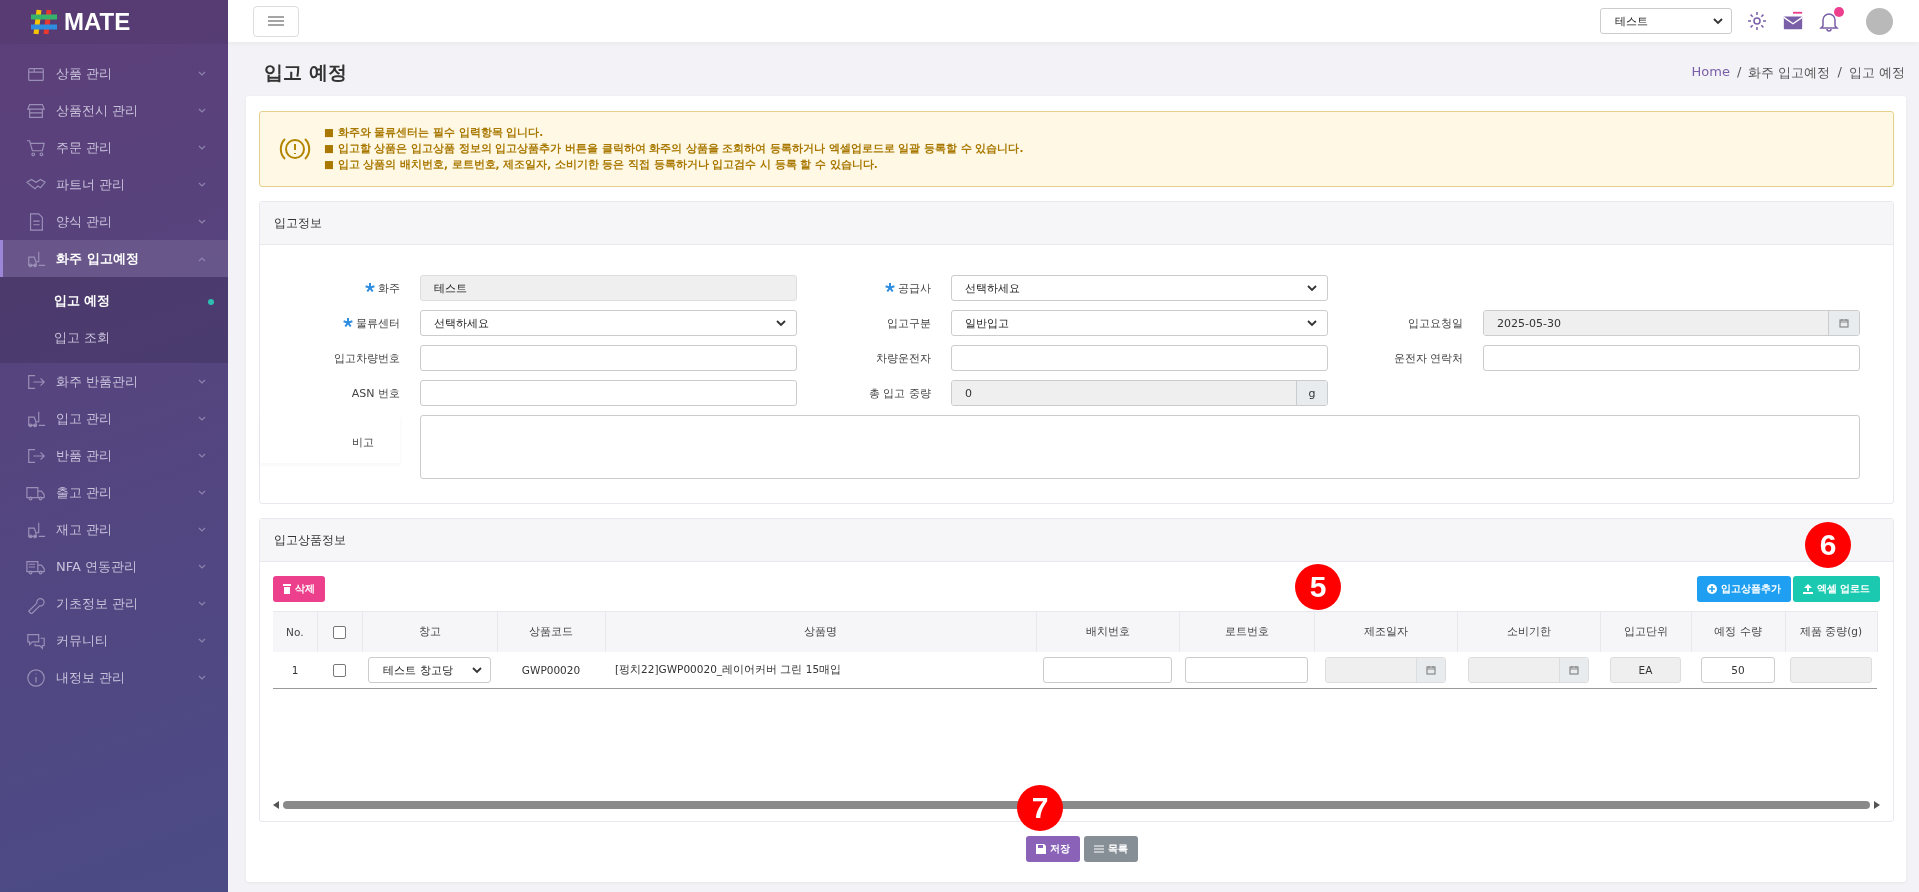 The width and height of the screenshot is (1919, 892). I want to click on sidebar-item: 화주 반품관리, so click(114, 381).